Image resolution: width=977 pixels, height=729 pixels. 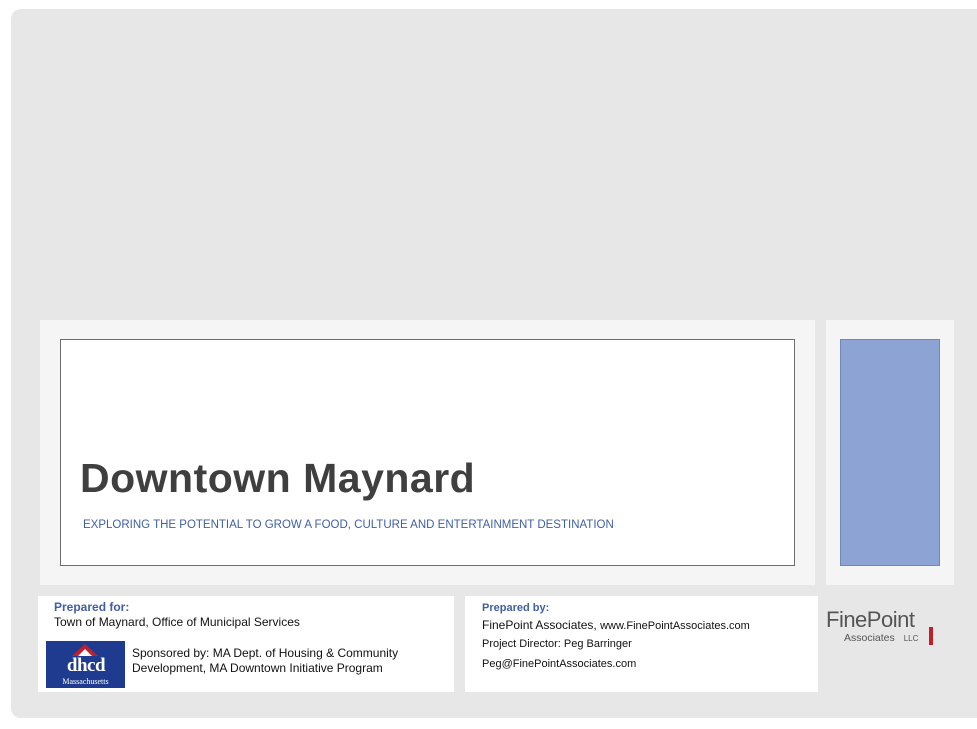 I want to click on contact-email: Peg@FinePointAssociates.com, so click(x=559, y=664).